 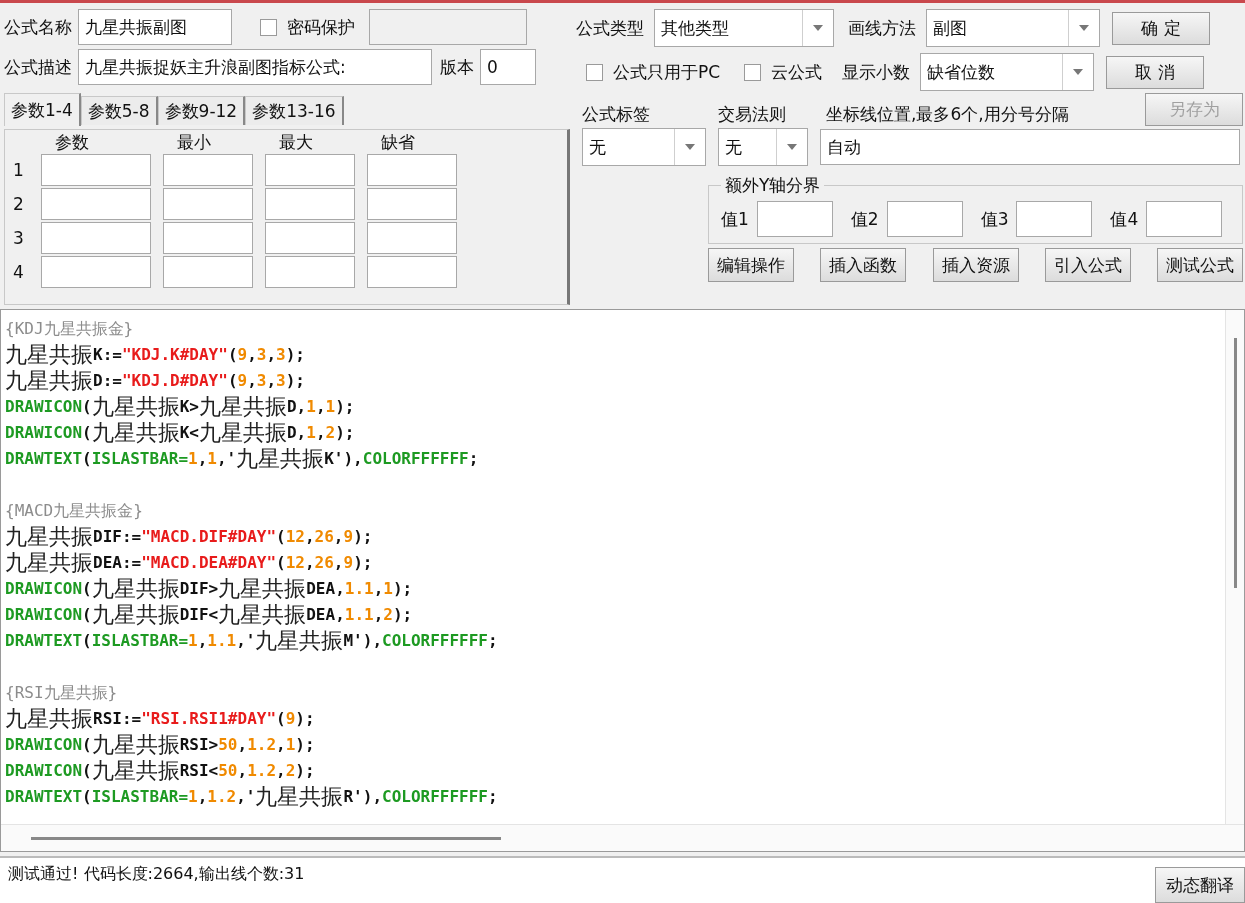 I want to click on column-header: 参数, so click(x=72, y=142).